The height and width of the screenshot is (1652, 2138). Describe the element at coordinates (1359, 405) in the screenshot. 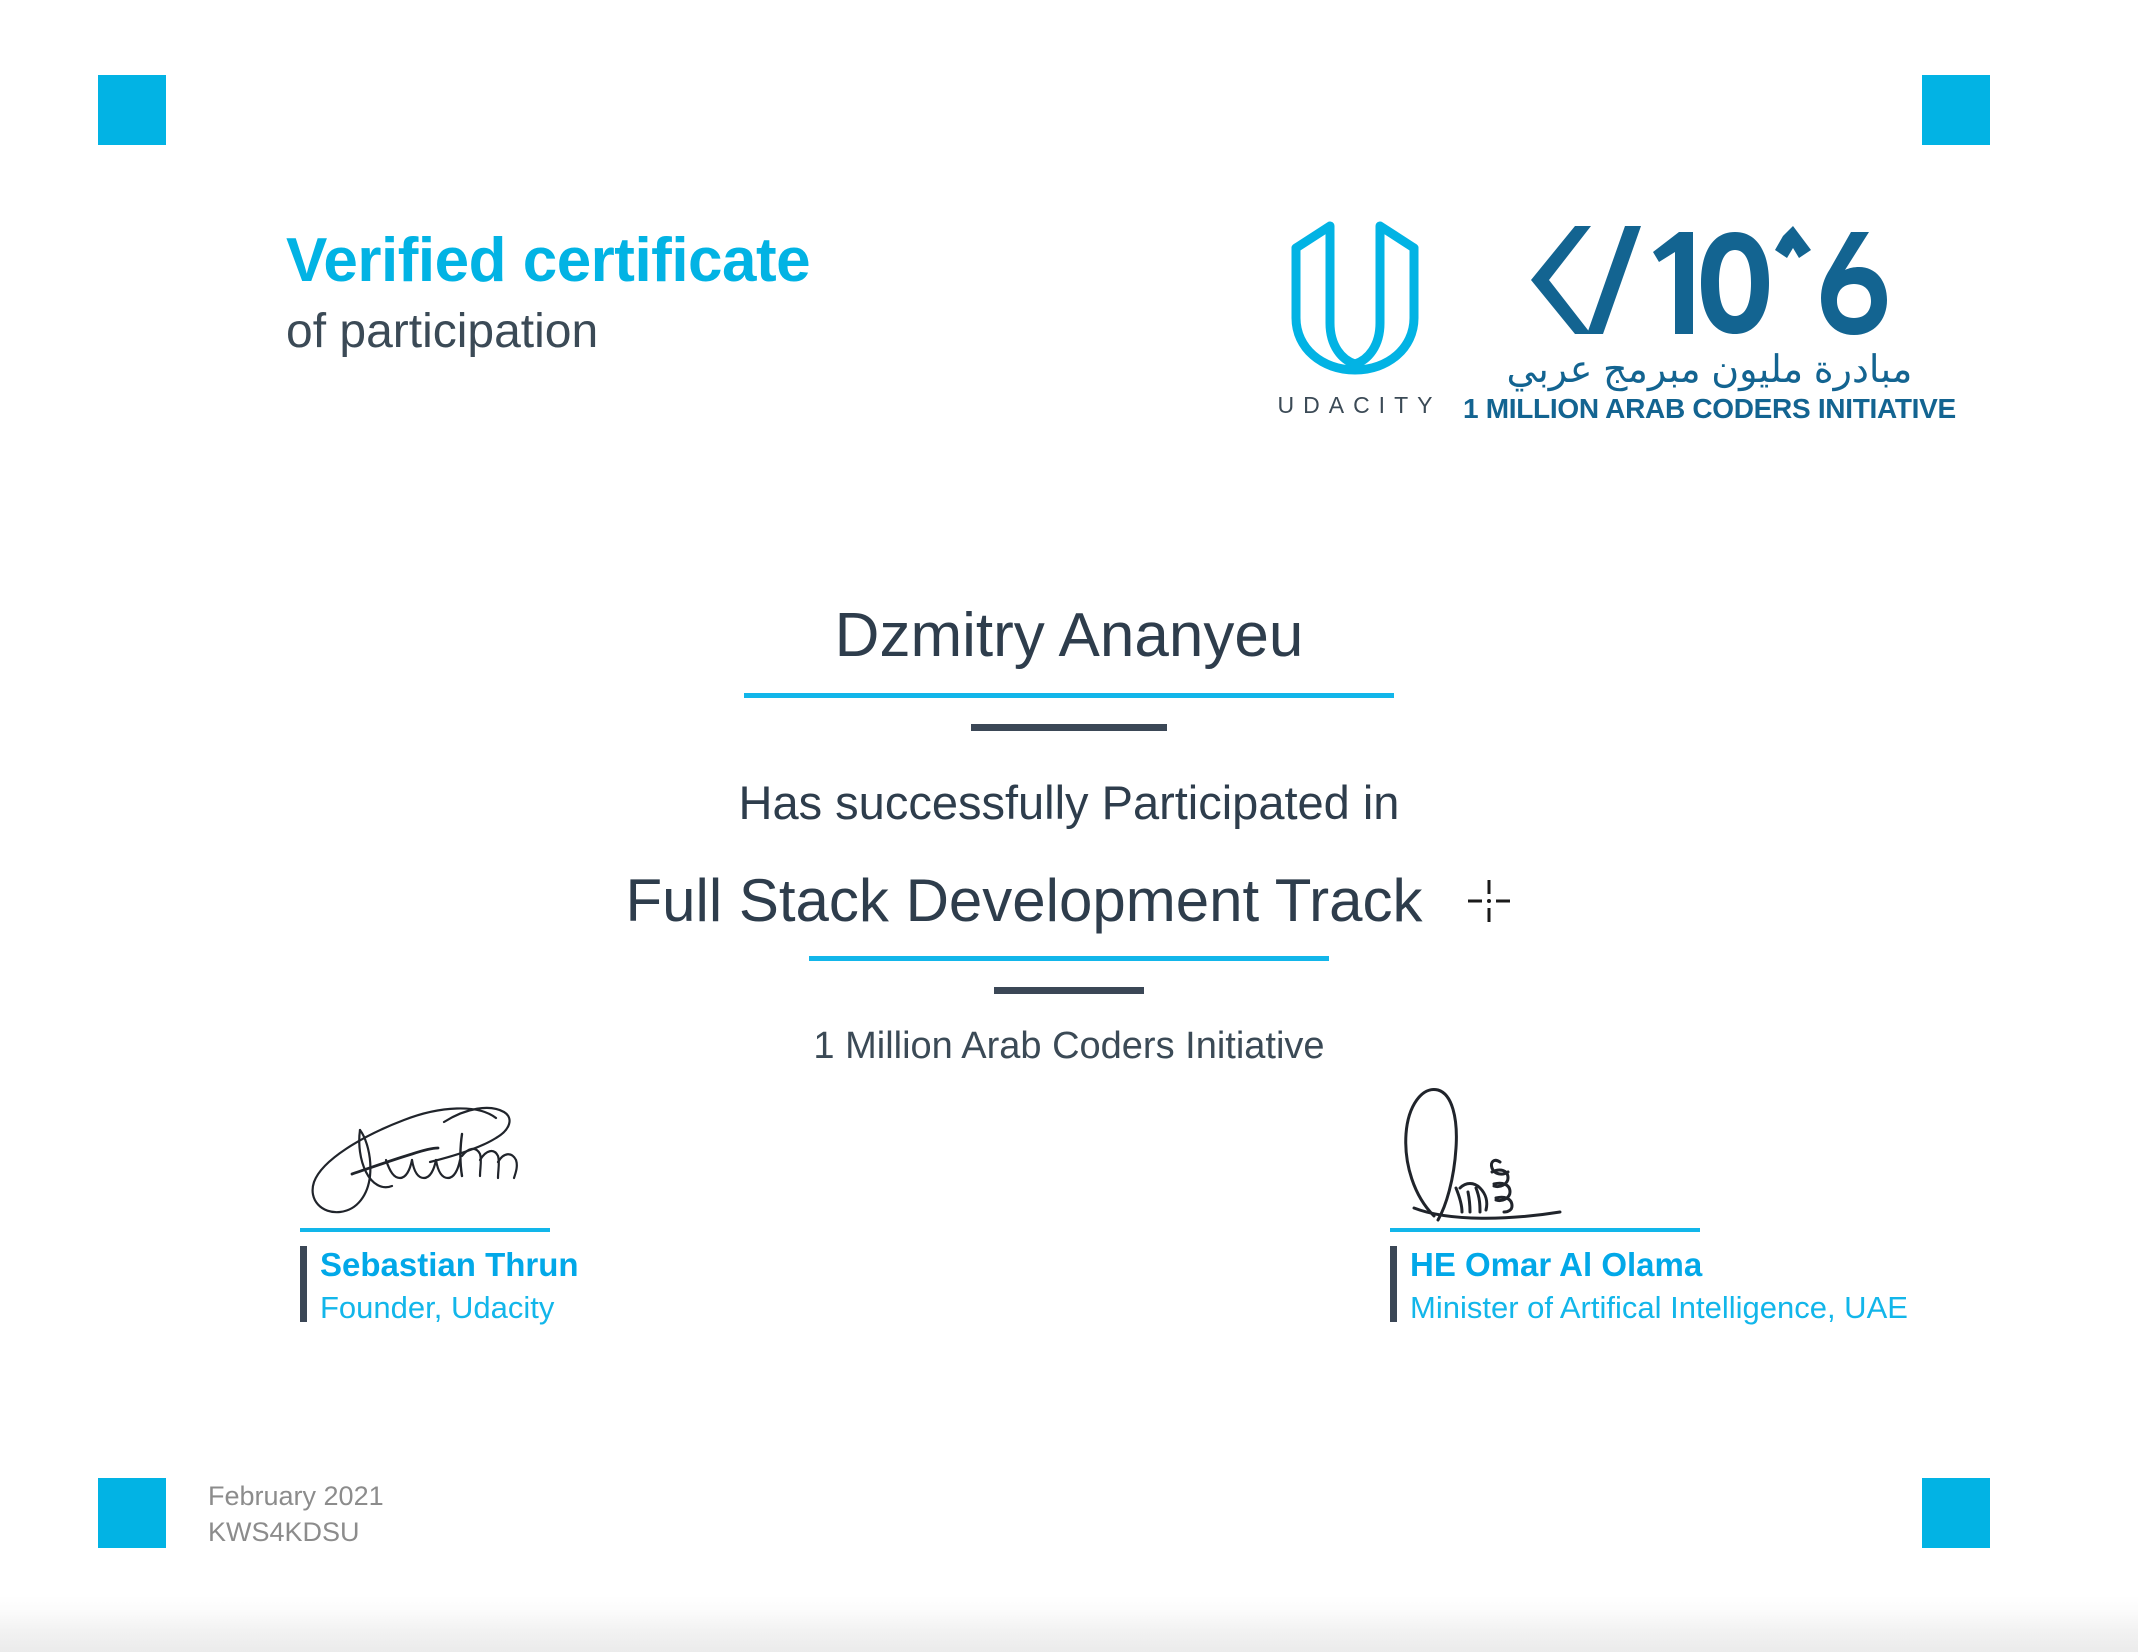

I see `udacity-wordmark: UDACITY` at that location.